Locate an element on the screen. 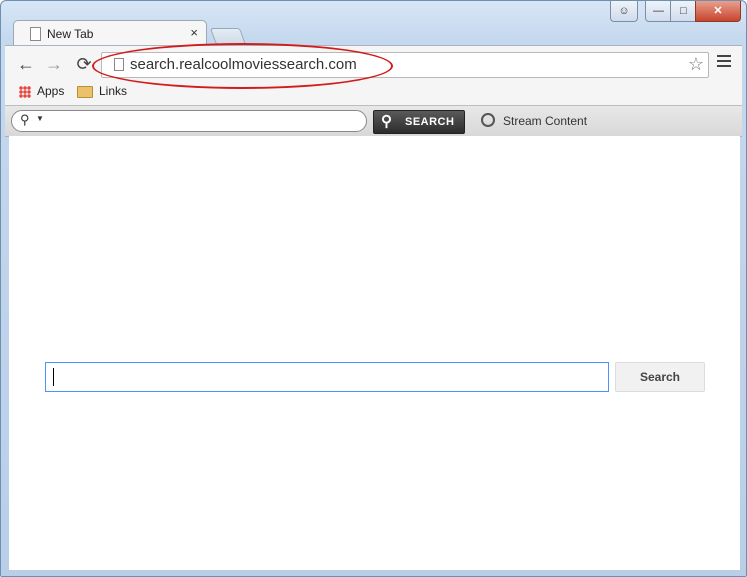  maximize-icon: □ is located at coordinates (683, 11).